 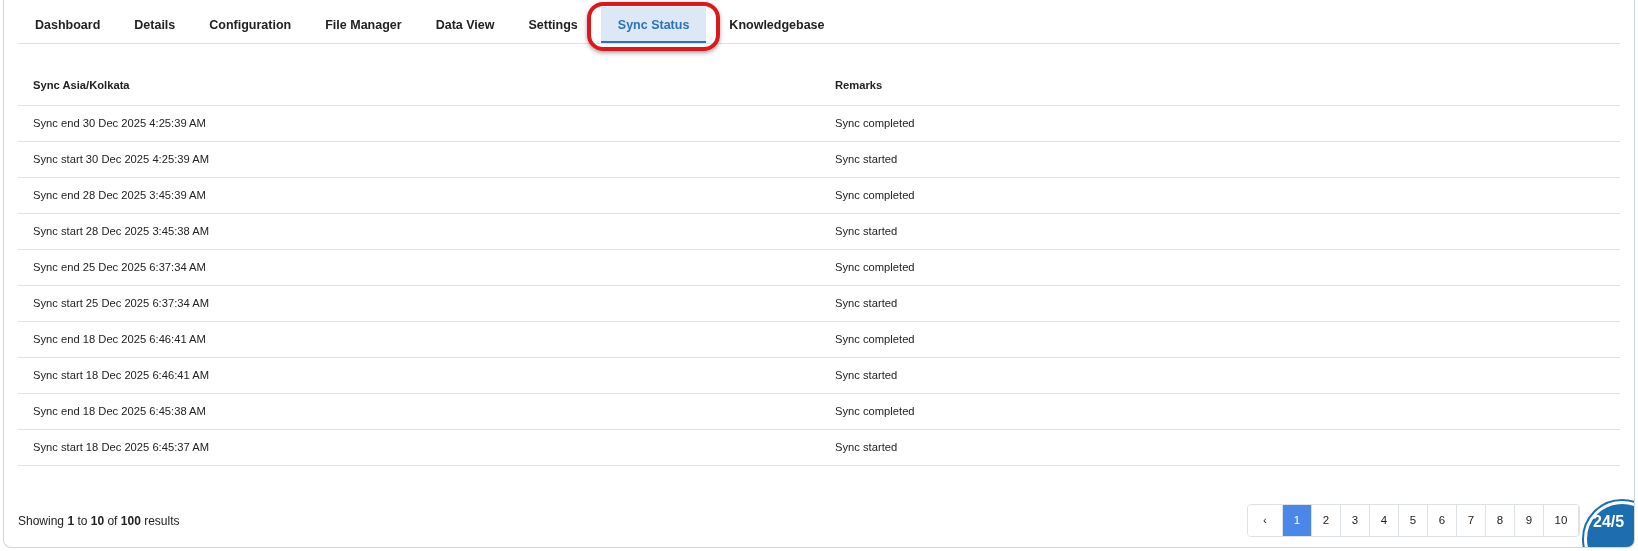 I want to click on table-cell-text: Sync start 25 Dec 2025 6:37:34 AM, so click(x=121, y=303).